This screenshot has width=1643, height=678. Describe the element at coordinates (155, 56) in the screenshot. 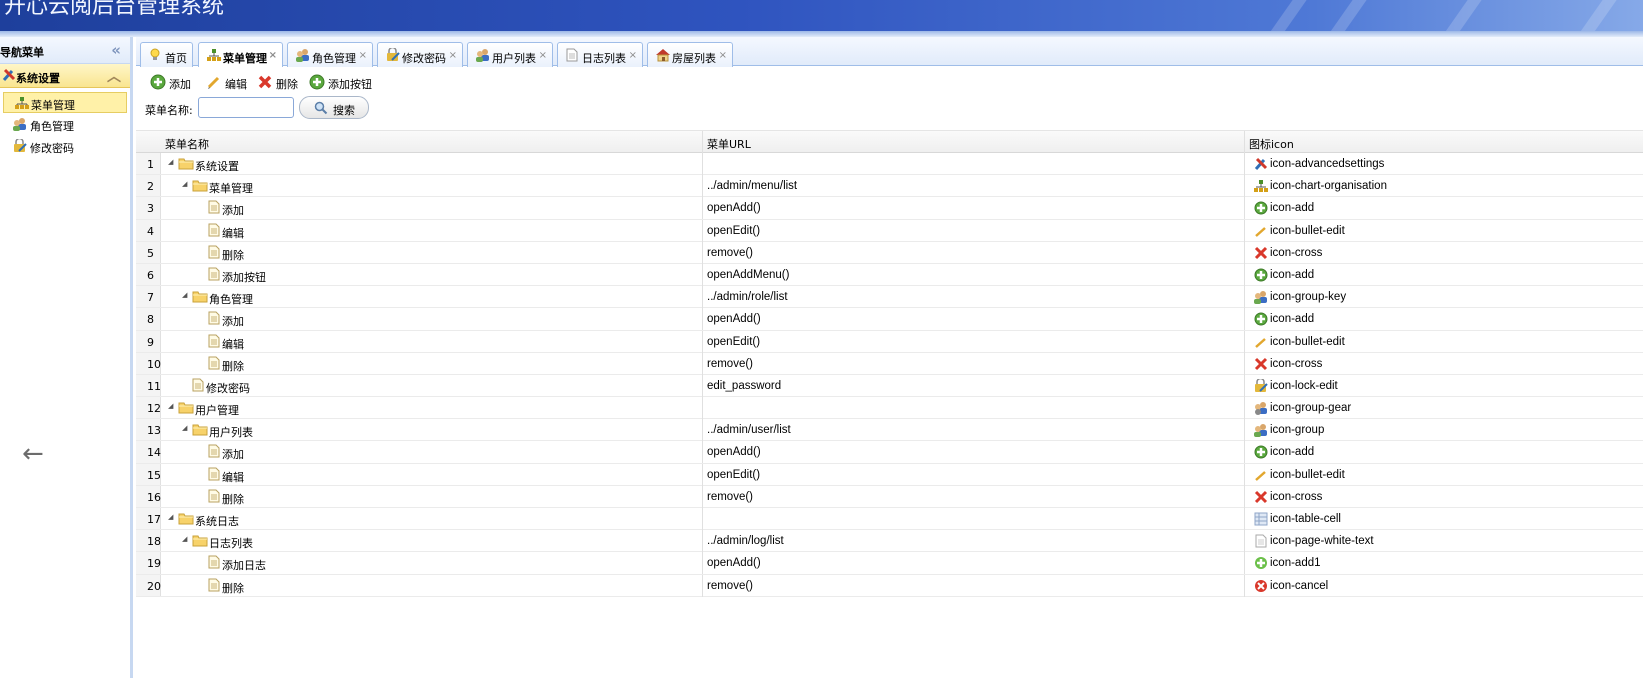

I see `lightbulb-icon` at that location.